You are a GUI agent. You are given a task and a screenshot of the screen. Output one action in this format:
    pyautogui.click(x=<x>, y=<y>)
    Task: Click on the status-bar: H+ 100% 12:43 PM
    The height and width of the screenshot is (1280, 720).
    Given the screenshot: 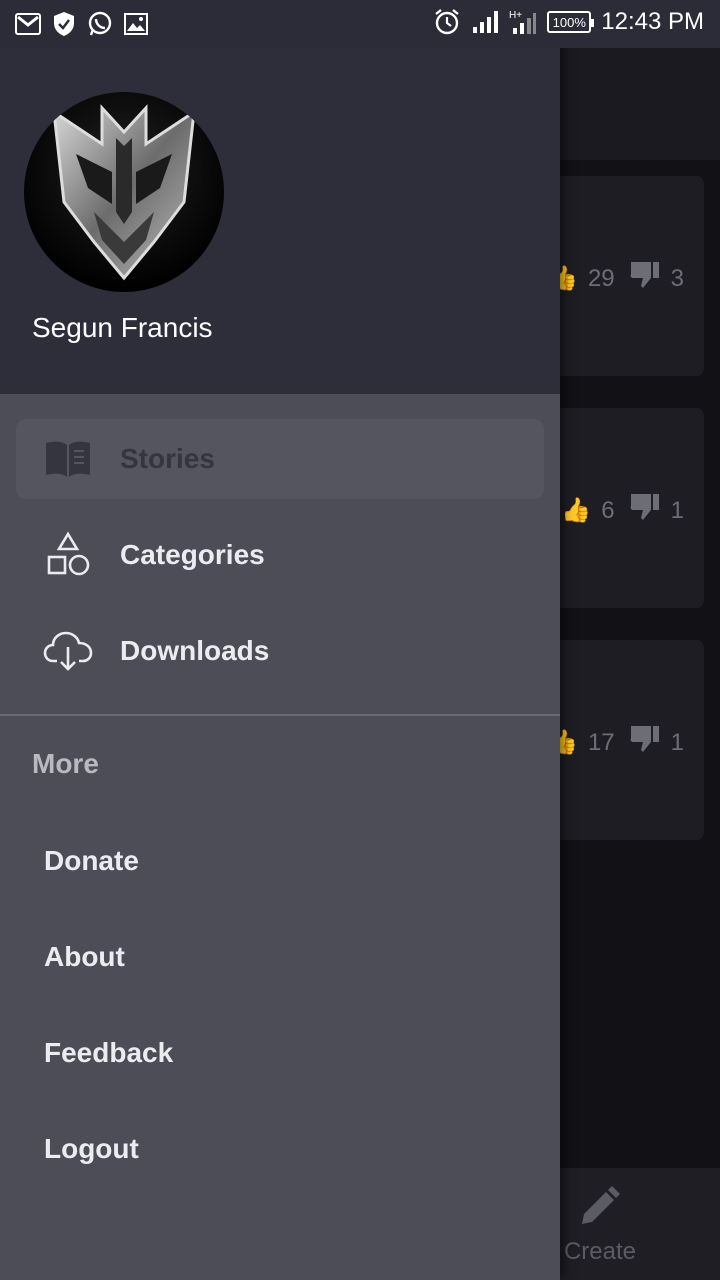 What is the action you would take?
    pyautogui.click(x=360, y=24)
    